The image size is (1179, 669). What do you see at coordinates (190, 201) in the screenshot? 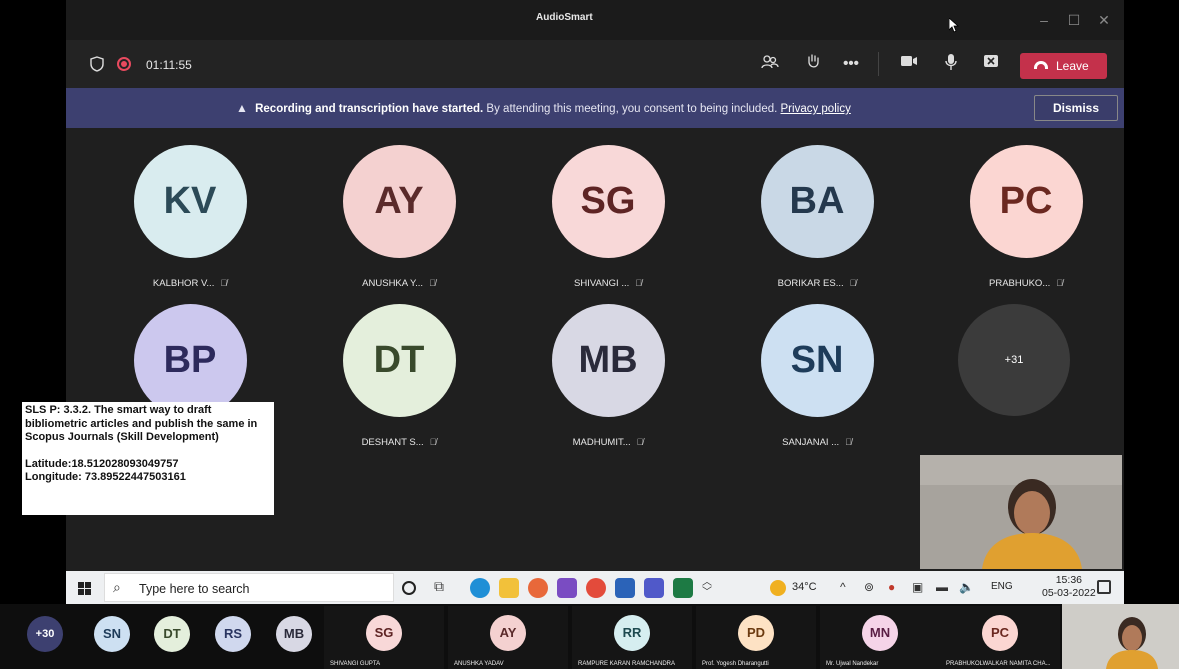
I see `avatar: KV` at bounding box center [190, 201].